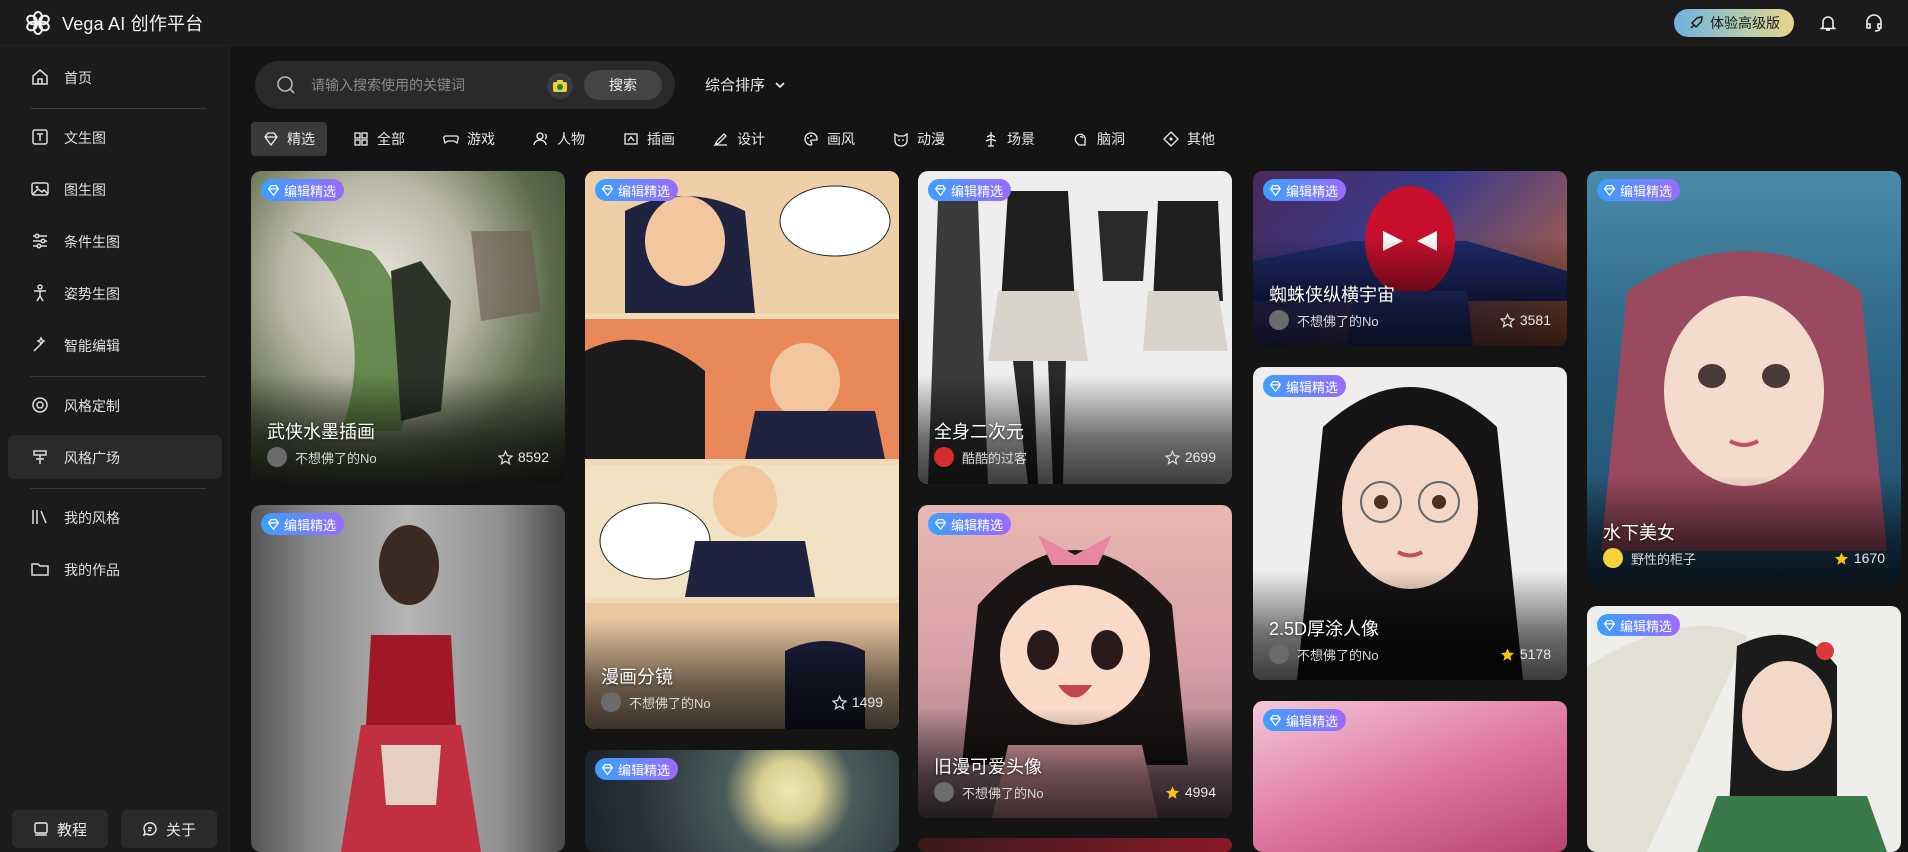  I want to click on about-label: 关于, so click(180, 830).